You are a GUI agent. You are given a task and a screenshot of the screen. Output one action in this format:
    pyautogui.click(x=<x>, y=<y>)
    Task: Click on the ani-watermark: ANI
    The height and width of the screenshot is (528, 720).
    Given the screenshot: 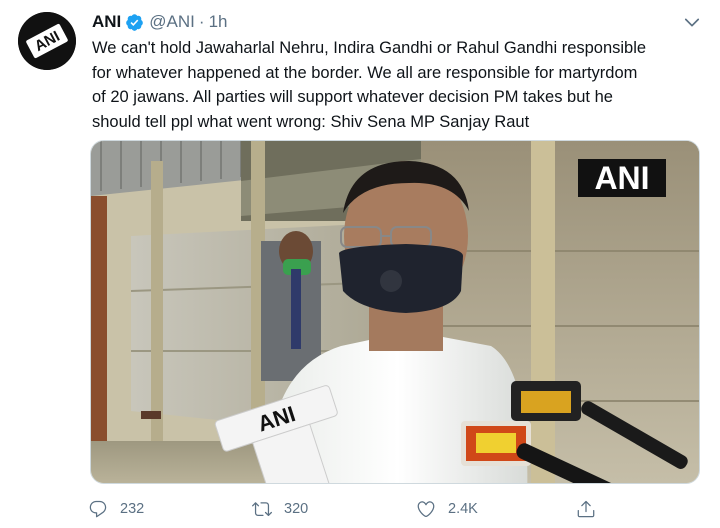 What is the action you would take?
    pyautogui.click(x=621, y=178)
    